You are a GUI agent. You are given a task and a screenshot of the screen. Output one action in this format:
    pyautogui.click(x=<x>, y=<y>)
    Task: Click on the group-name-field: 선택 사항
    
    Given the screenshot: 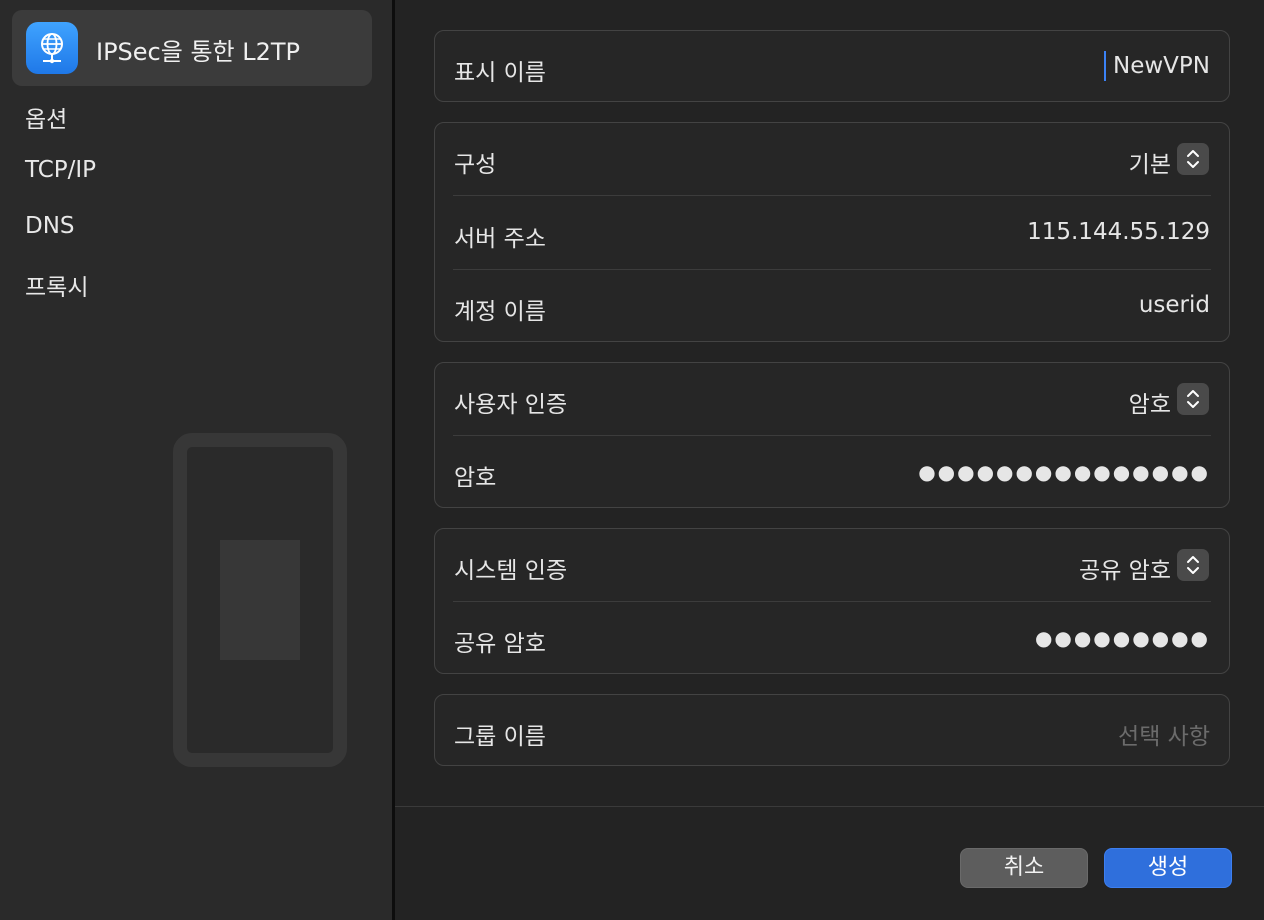 What is the action you would take?
    pyautogui.click(x=1164, y=734)
    